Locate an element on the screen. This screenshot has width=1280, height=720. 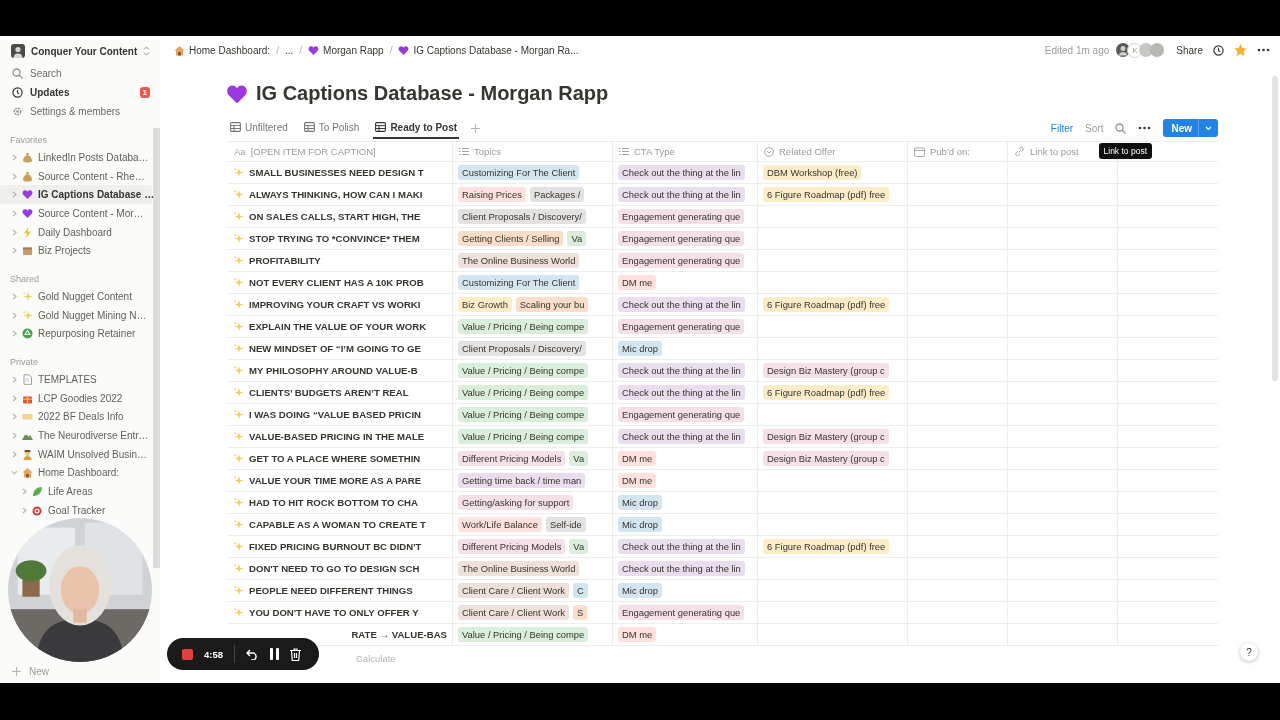
help-button: ? is located at coordinates (1249, 652).